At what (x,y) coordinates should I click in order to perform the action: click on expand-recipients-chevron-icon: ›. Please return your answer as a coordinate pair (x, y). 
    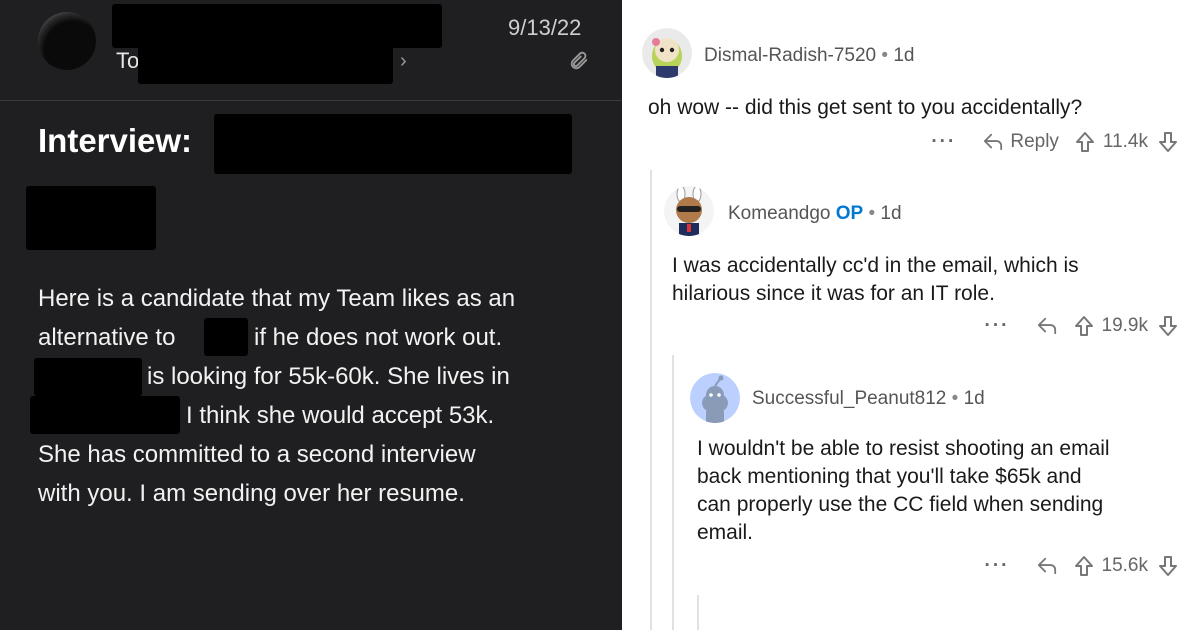
    Looking at the image, I should click on (403, 61).